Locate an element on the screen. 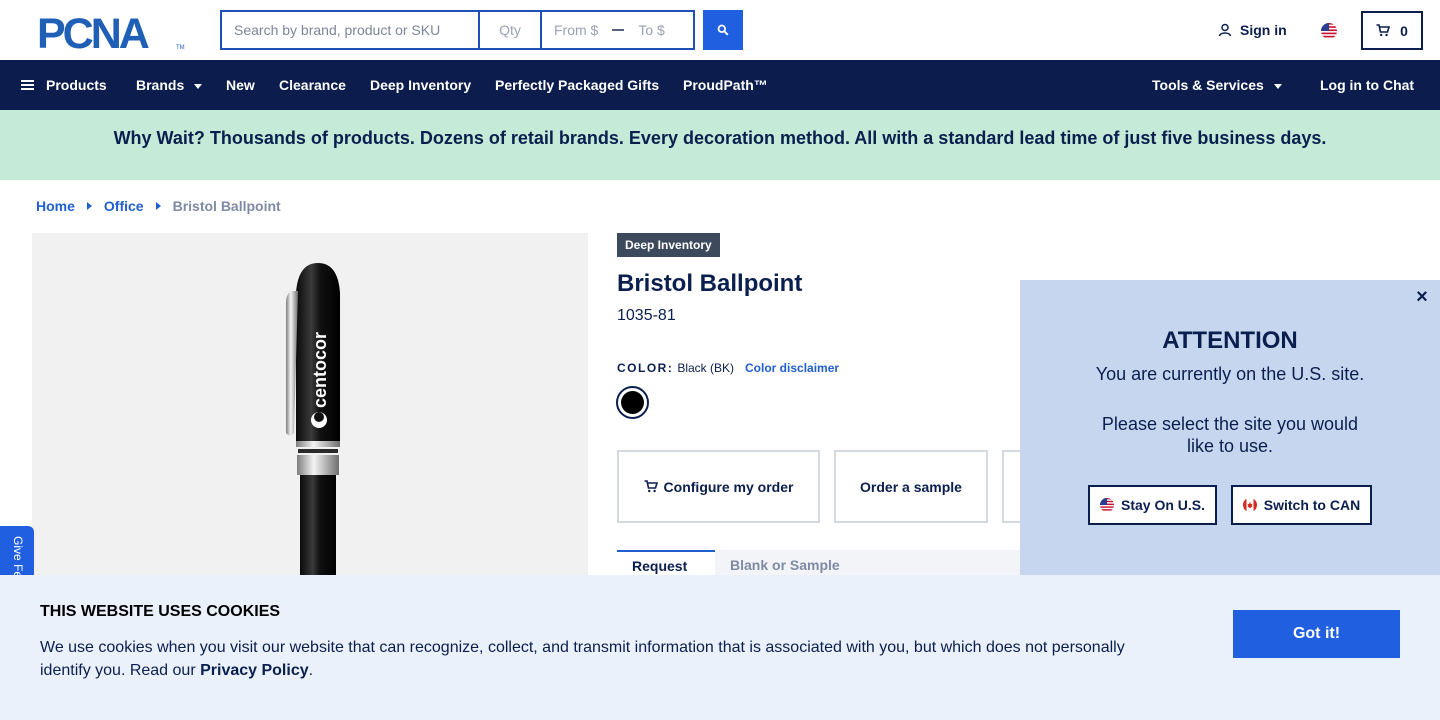  sign-in-link: Sign in is located at coordinates (1252, 30).